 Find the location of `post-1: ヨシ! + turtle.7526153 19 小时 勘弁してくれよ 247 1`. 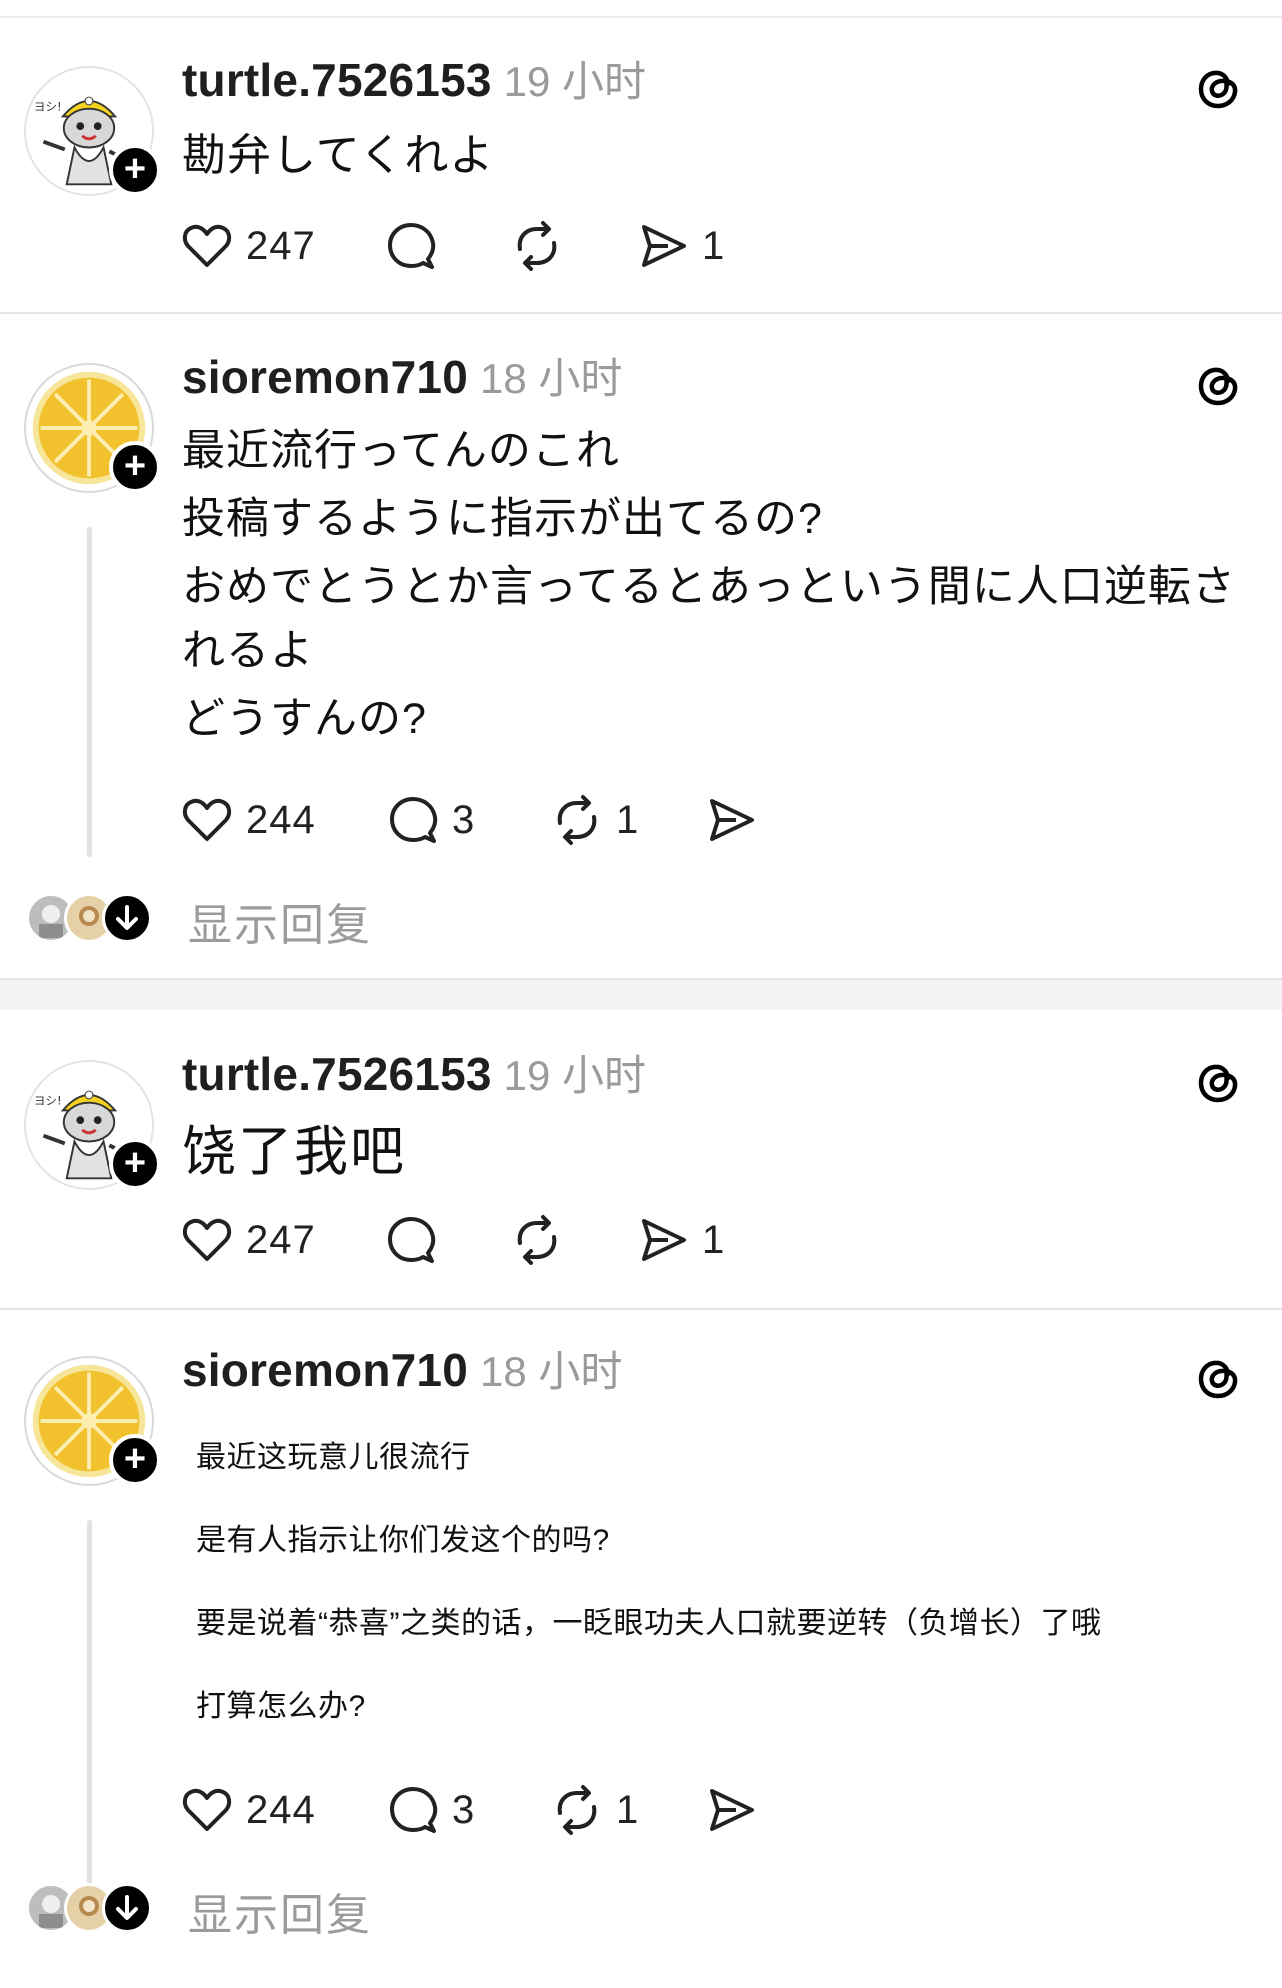

post-1: ヨシ! + turtle.7526153 19 小时 勘弁してくれよ 247 1 is located at coordinates (641, 173).